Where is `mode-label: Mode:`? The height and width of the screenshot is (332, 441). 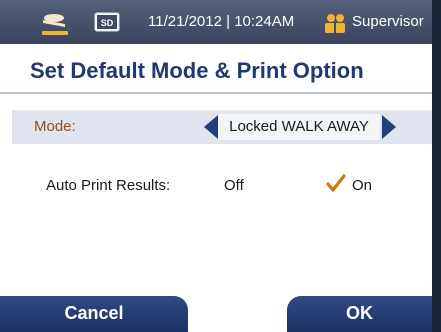
mode-label: Mode: is located at coordinates (55, 126).